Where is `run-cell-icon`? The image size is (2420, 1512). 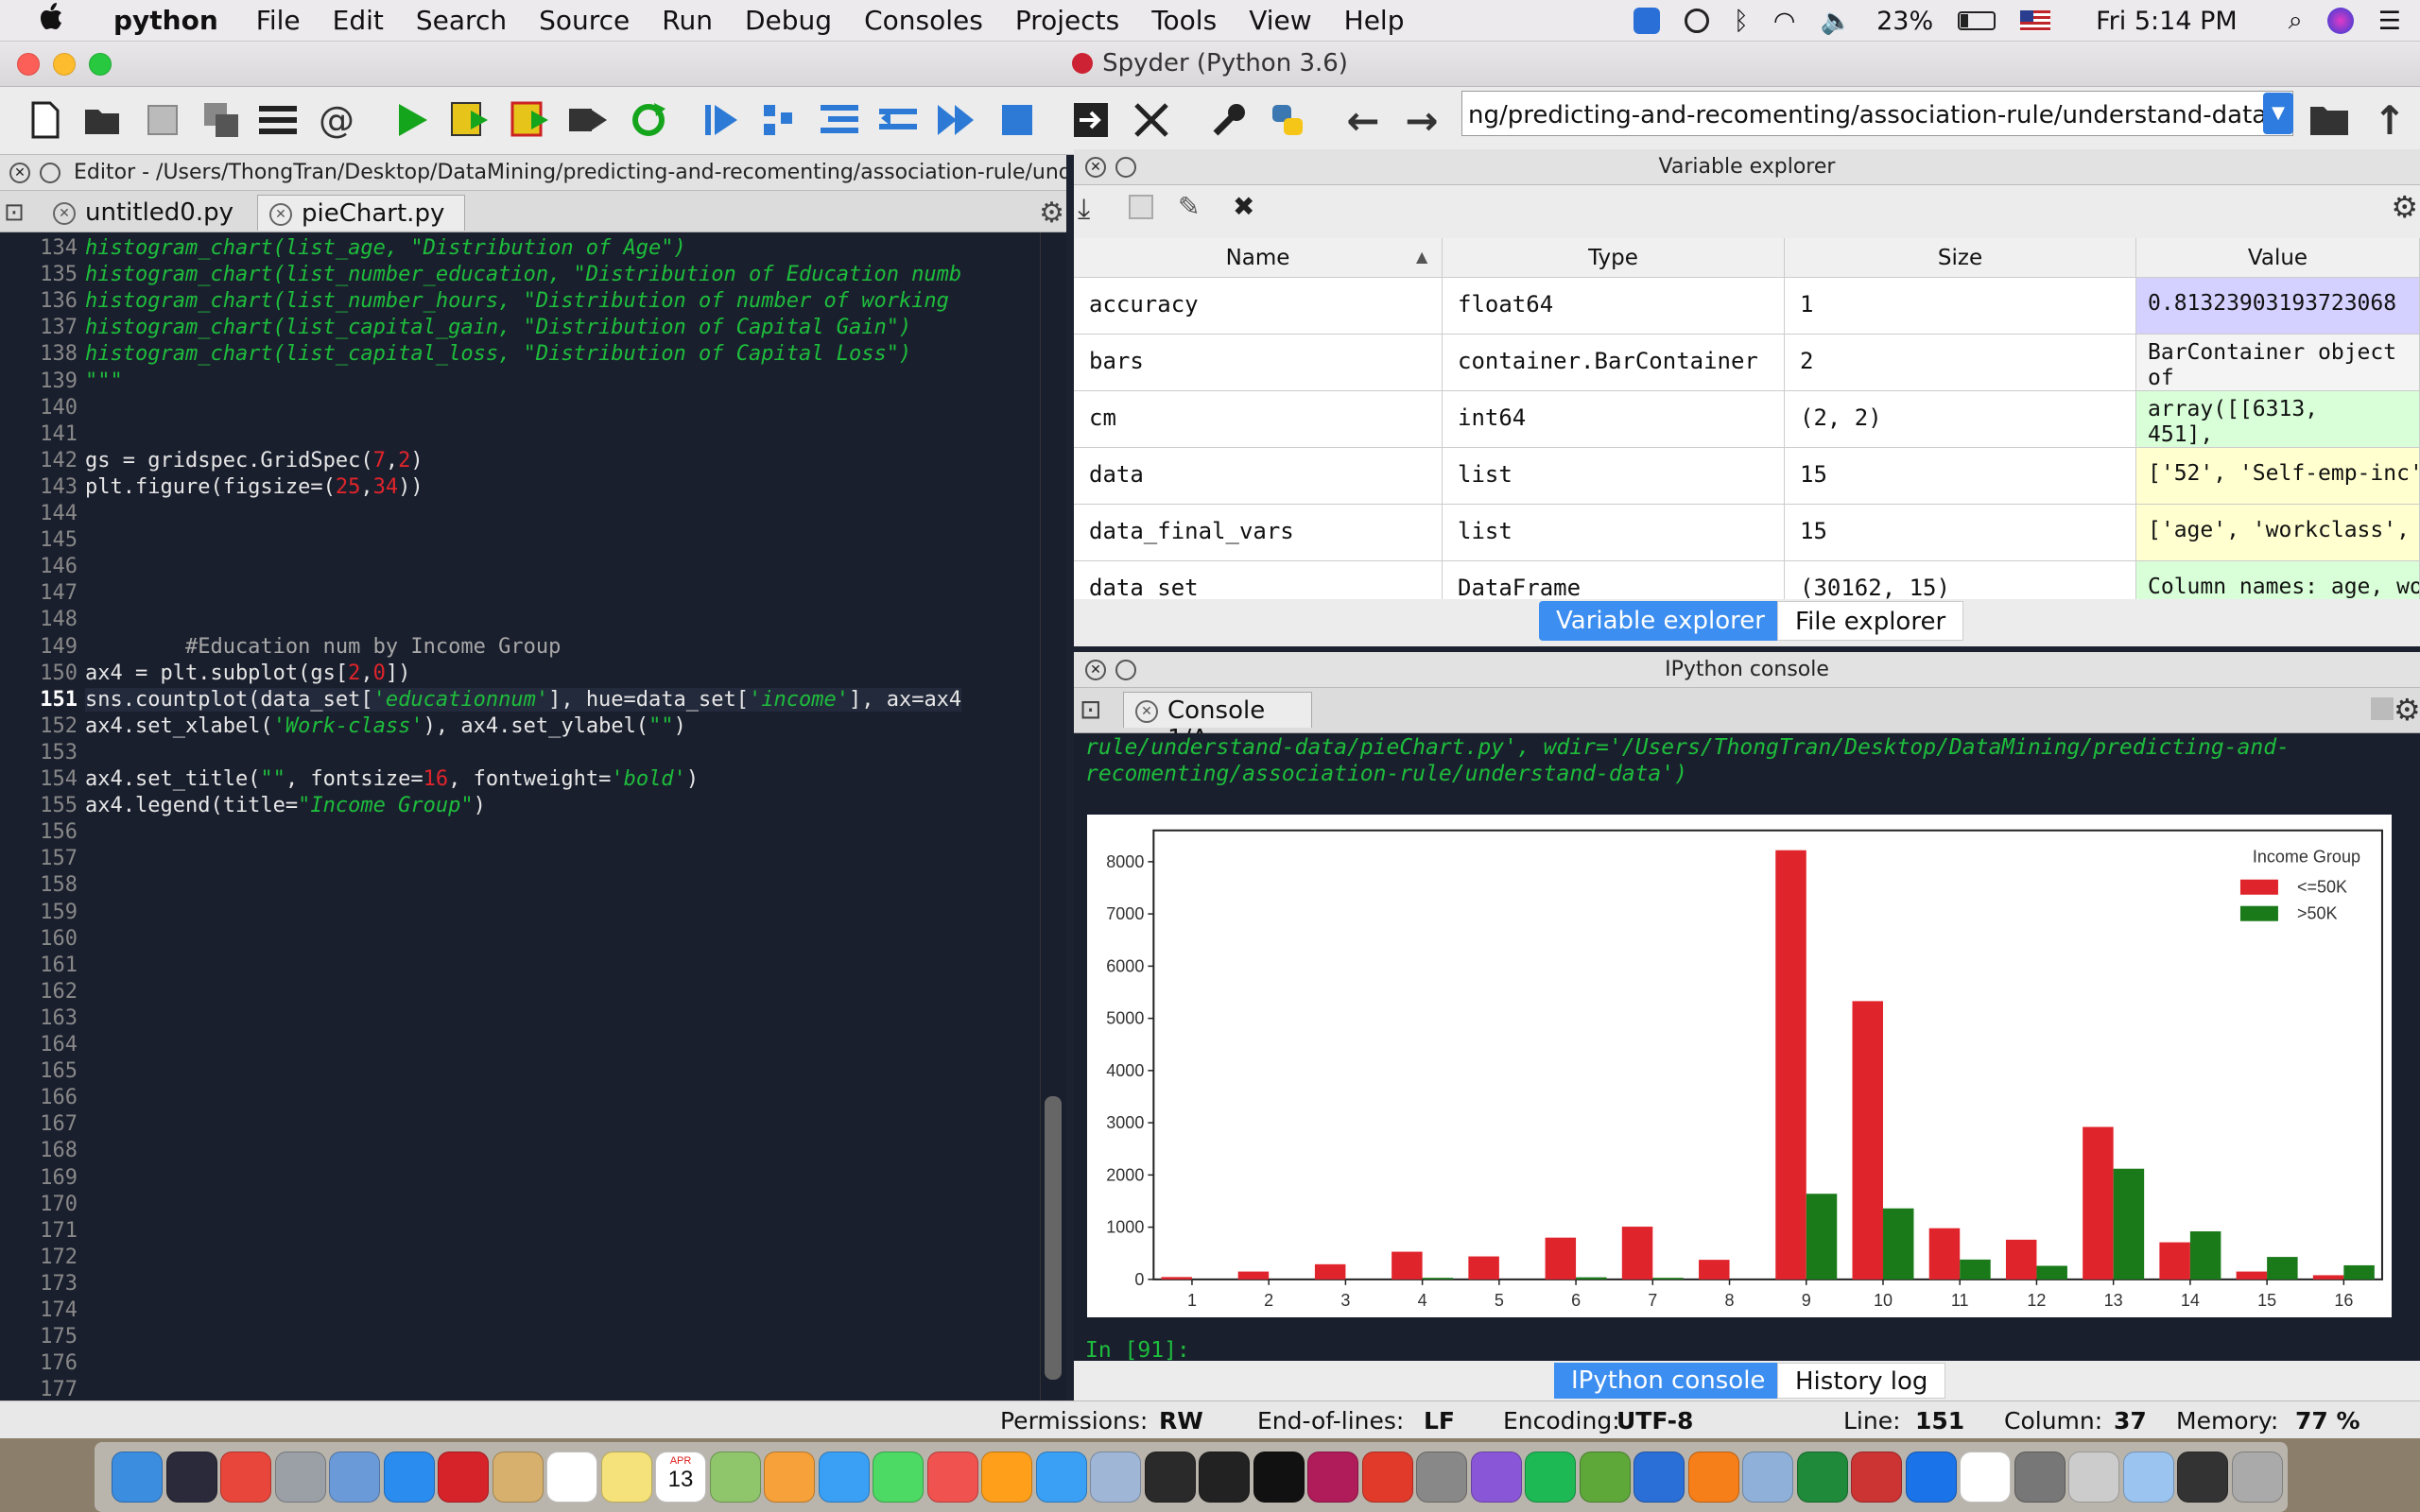 run-cell-icon is located at coordinates (471, 120).